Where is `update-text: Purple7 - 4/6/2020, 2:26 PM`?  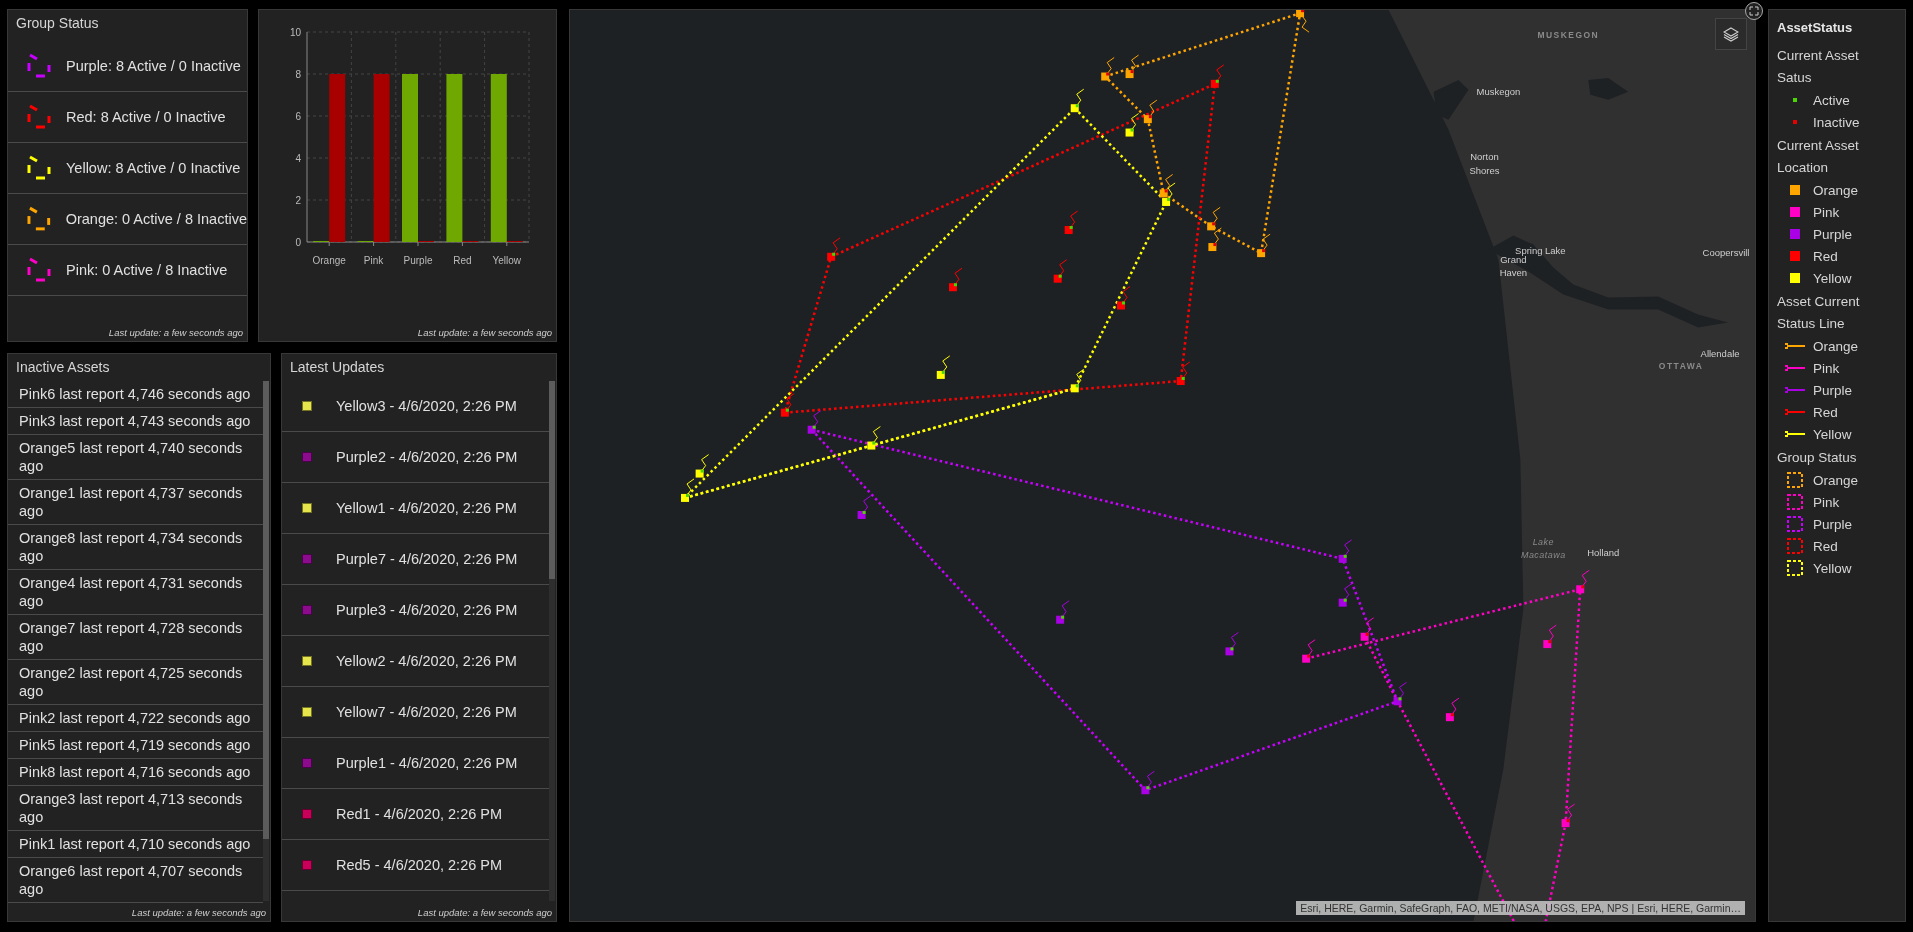 update-text: Purple7 - 4/6/2020, 2:26 PM is located at coordinates (427, 559).